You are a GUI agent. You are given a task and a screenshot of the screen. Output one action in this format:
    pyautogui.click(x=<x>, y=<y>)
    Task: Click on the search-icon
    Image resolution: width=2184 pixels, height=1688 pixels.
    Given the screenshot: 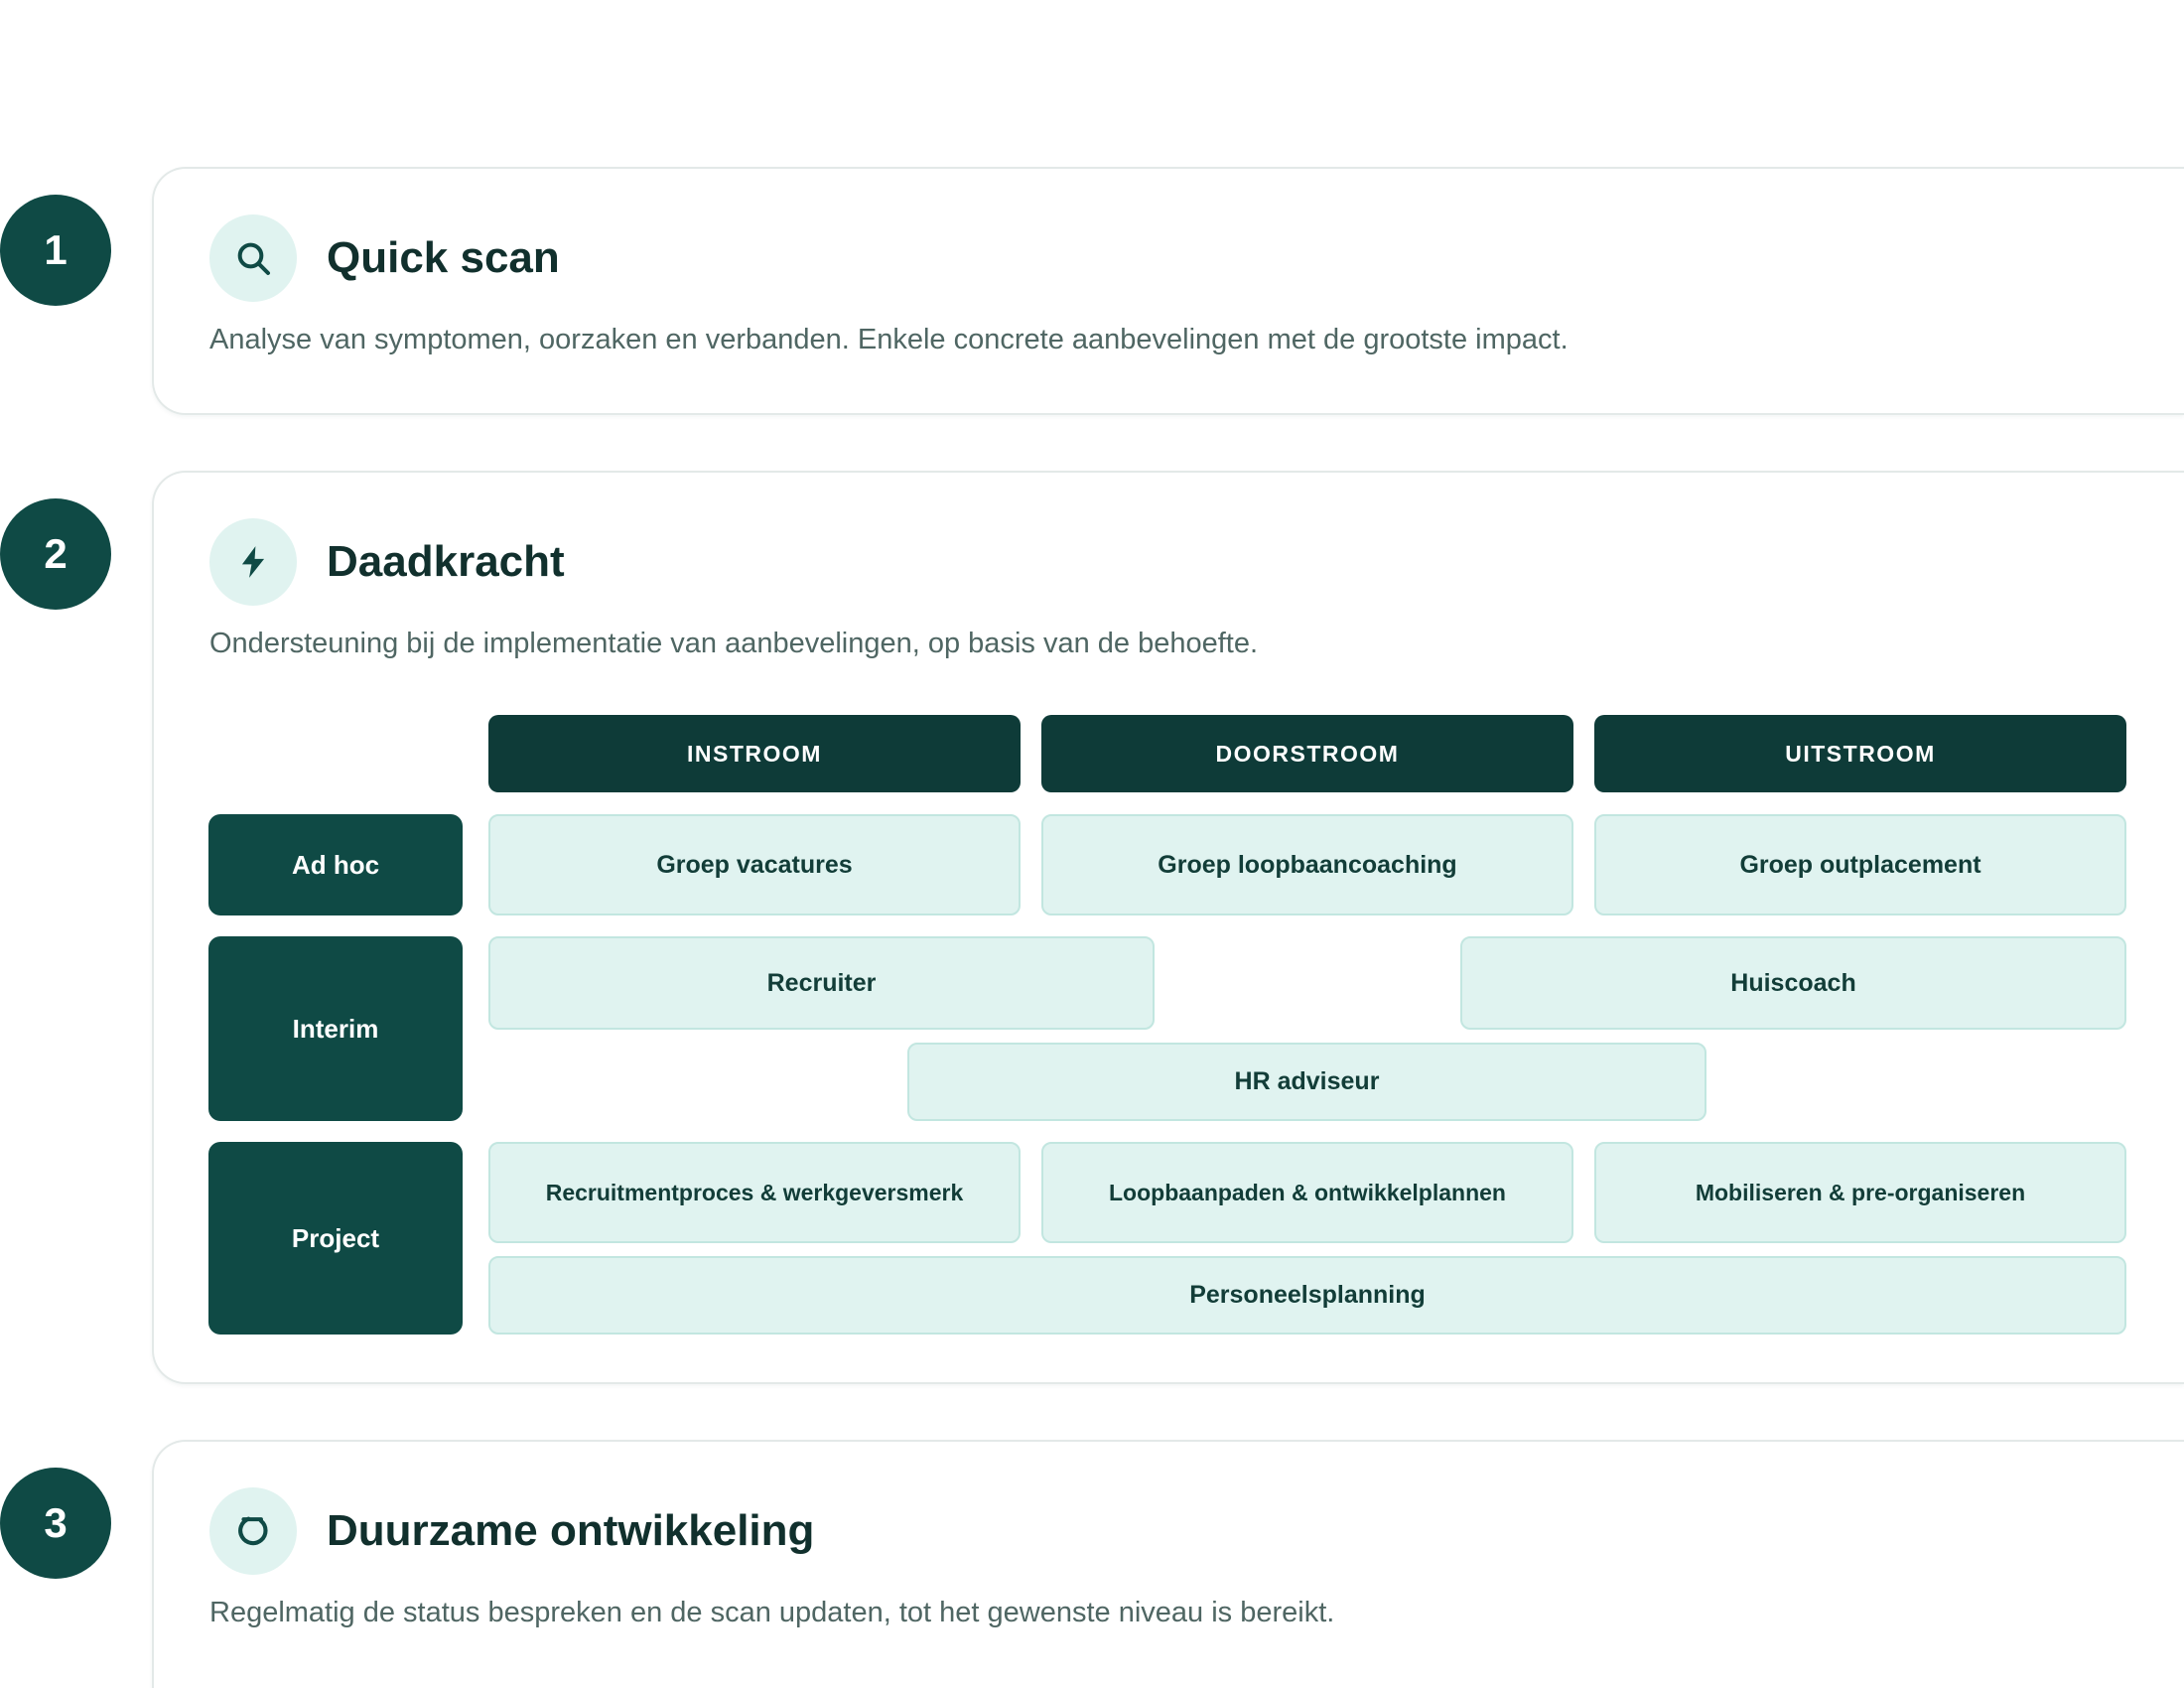 What is the action you would take?
    pyautogui.click(x=253, y=258)
    